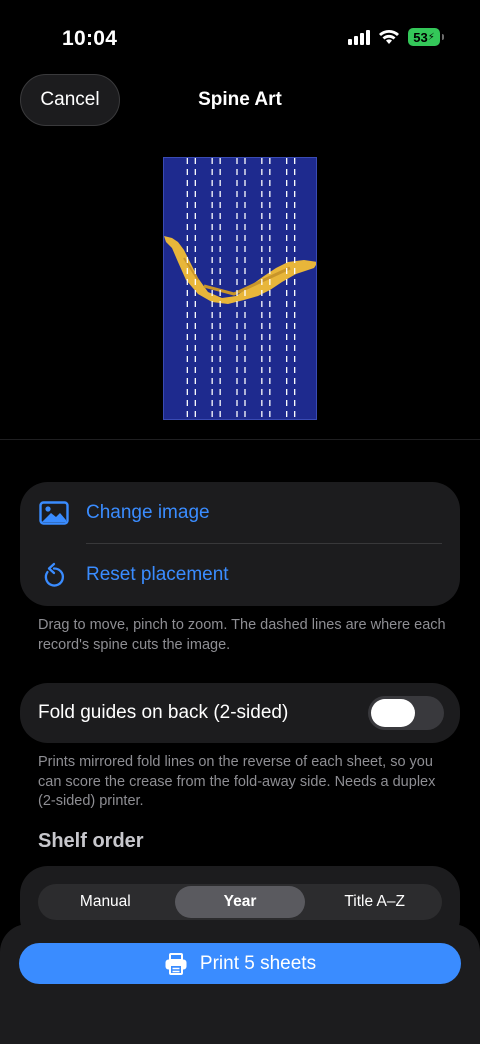 The image size is (480, 1044). I want to click on status-bar: 10:04 53 ⚡, so click(240, 35).